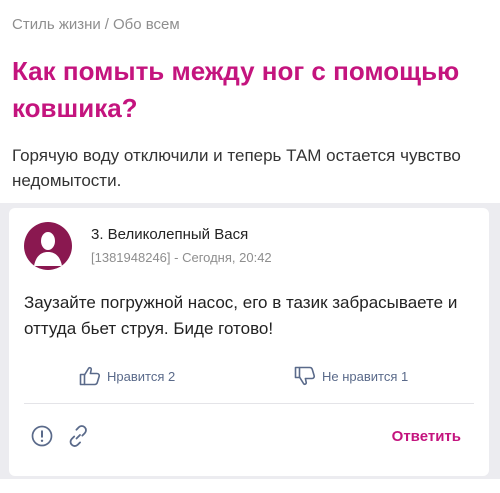 The height and width of the screenshot is (493, 500). I want to click on user-silhouette-icon, so click(48, 249).